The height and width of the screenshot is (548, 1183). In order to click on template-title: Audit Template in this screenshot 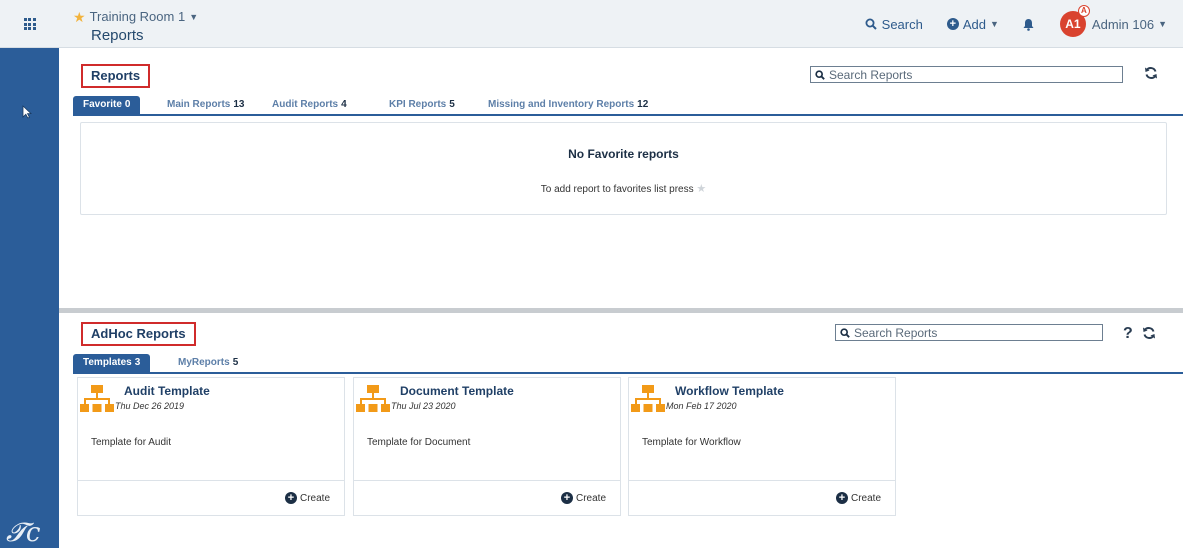, I will do `click(167, 391)`.